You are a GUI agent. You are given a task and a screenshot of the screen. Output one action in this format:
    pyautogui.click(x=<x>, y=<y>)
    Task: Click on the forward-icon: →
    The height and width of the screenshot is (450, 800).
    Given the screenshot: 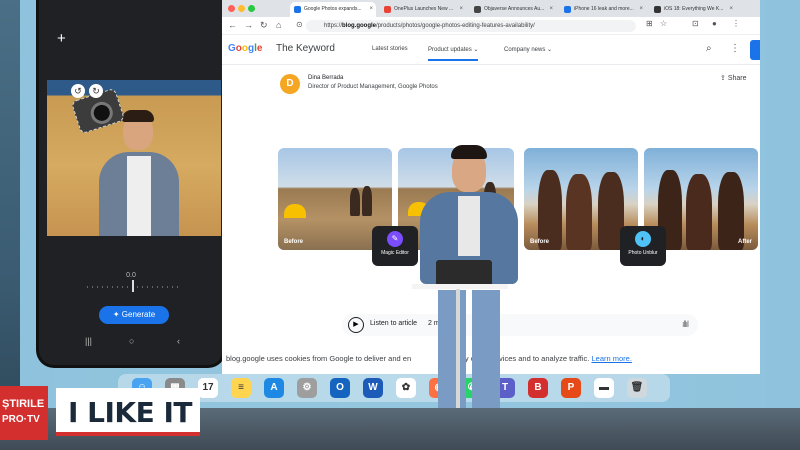 What is the action you would take?
    pyautogui.click(x=248, y=25)
    